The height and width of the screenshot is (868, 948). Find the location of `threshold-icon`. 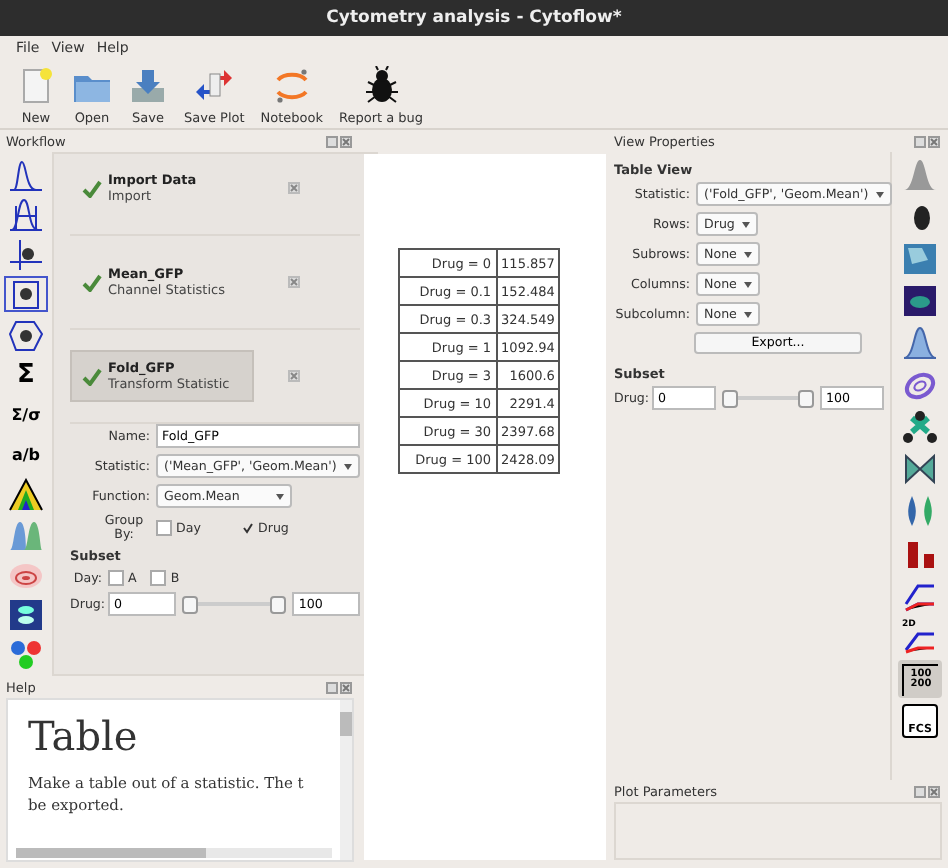

threshold-icon is located at coordinates (26, 254).